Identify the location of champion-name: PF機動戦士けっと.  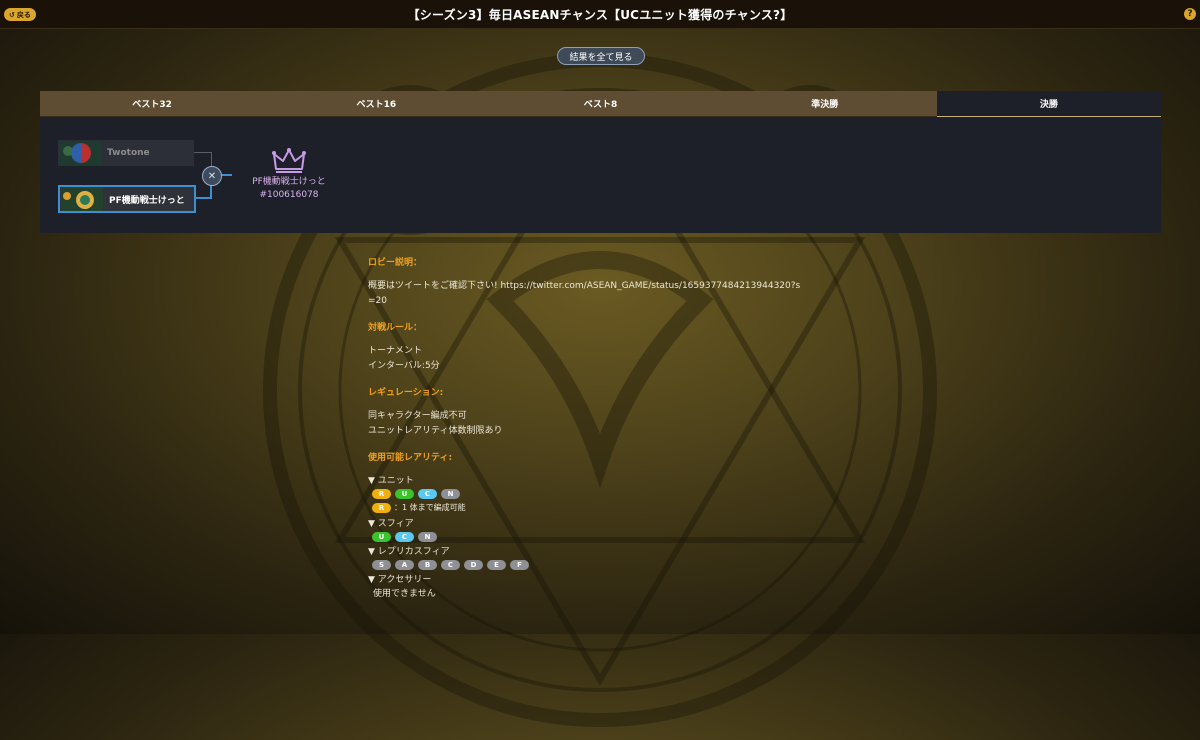
(289, 182).